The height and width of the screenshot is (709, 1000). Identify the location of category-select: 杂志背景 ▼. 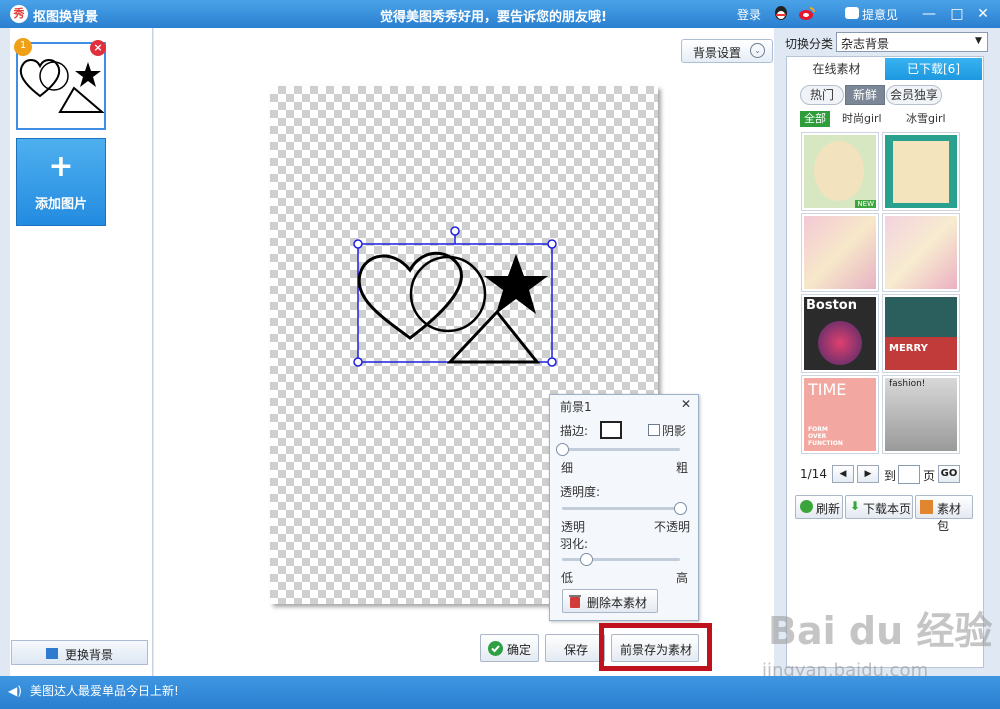
(912, 42).